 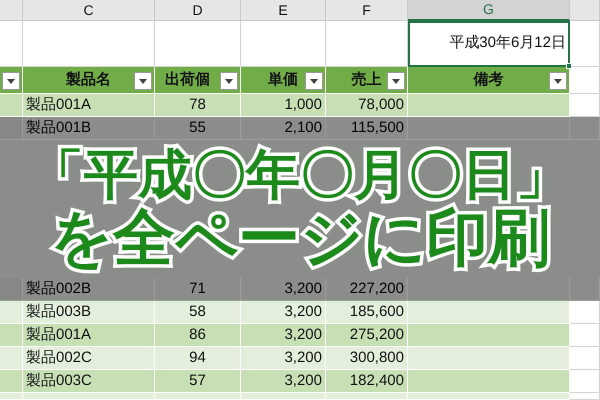 What do you see at coordinates (89, 10) in the screenshot?
I see `column-header: C` at bounding box center [89, 10].